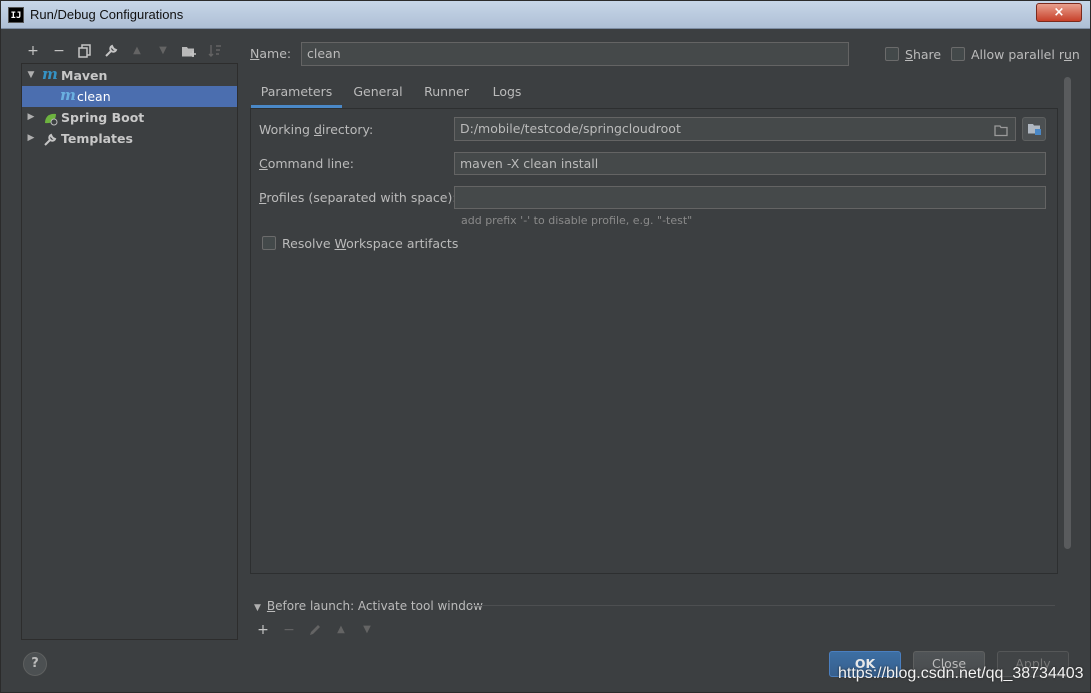 This screenshot has width=1091, height=693. I want to click on copy-config-button, so click(85, 51).